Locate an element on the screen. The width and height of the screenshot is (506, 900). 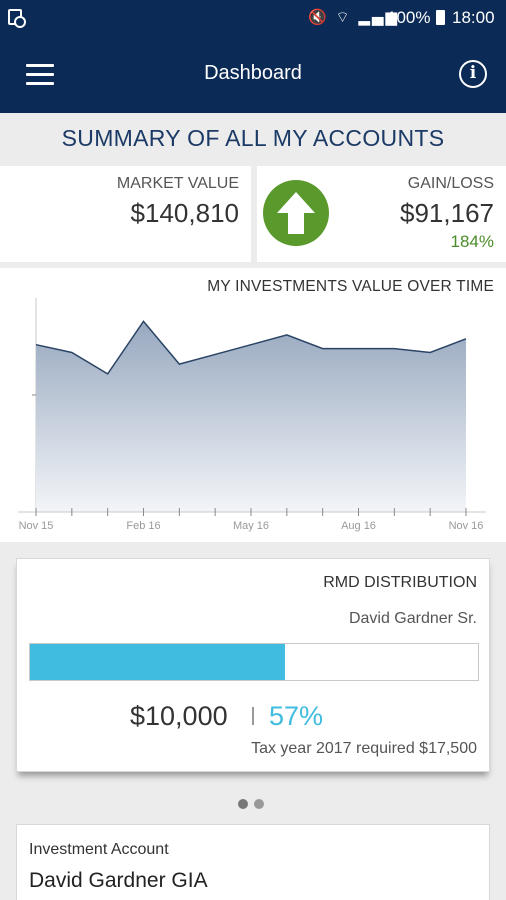
summary-title: SUMMARY OF ALL MY ACCOUNTS is located at coordinates (253, 138).